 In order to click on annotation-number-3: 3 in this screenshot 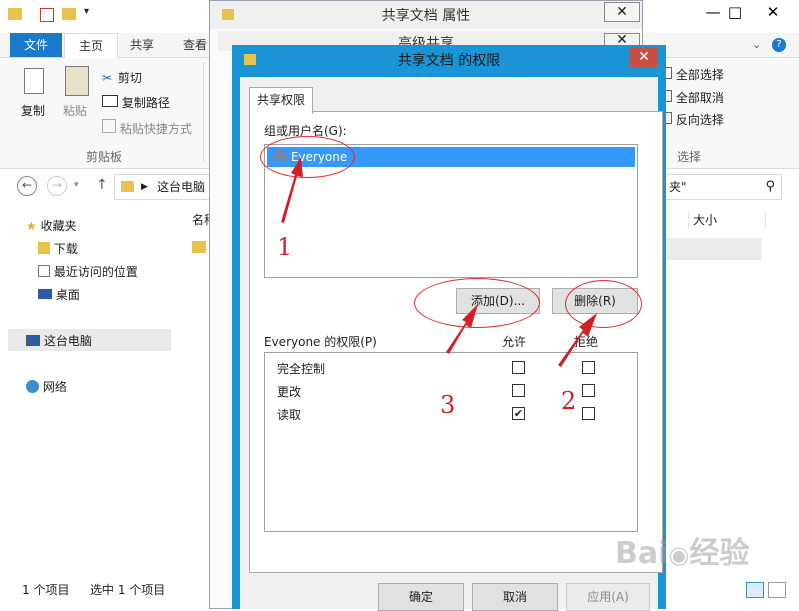, I will do `click(448, 405)`.